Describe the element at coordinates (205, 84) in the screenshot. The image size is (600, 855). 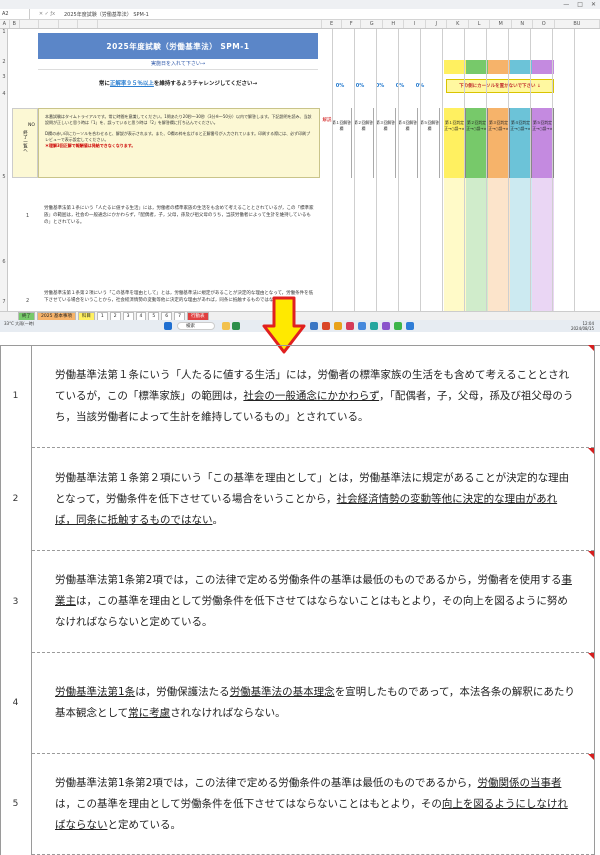
I see `goal-post: を維持するようチャレンジしてください→` at that location.